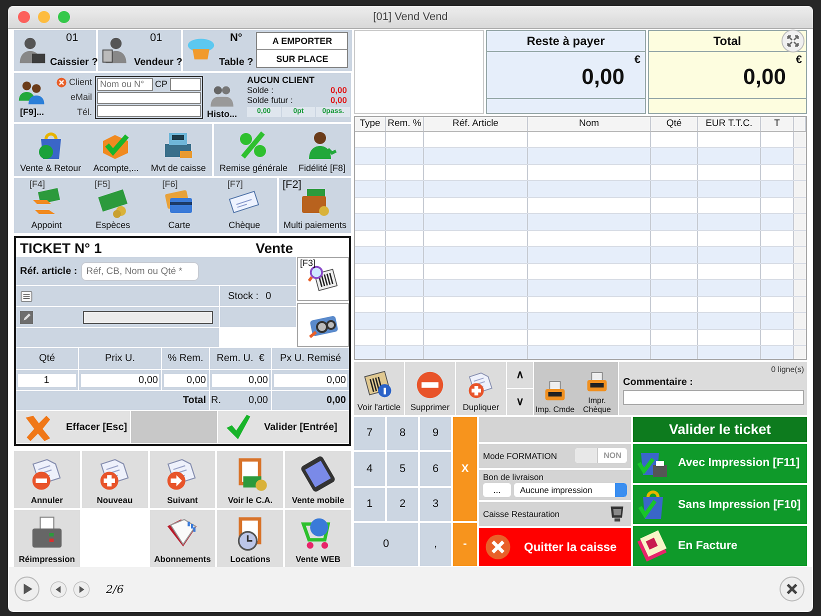 The image size is (821, 616). Describe the element at coordinates (47, 538) in the screenshot. I see `shortcut-button: Réimpression` at that location.